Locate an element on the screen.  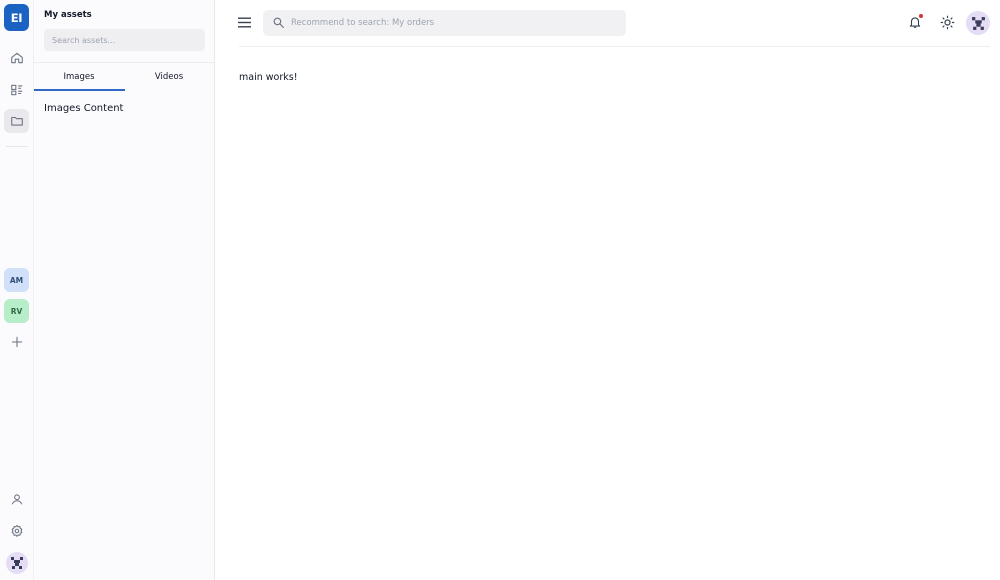
user-icon is located at coordinates (16, 499).